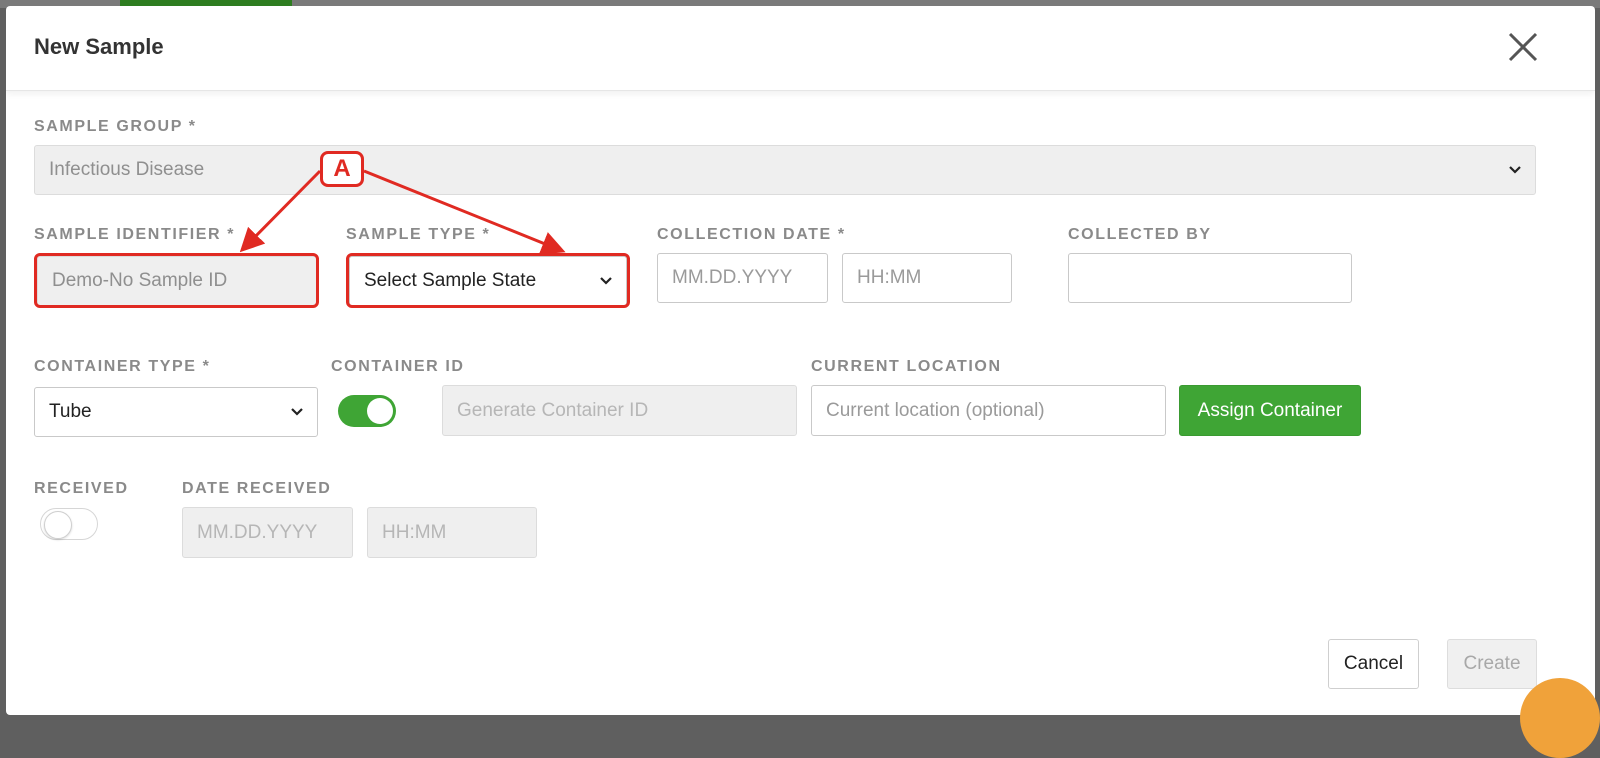 The width and height of the screenshot is (1600, 758). I want to click on container-type-value: Tube, so click(70, 411).